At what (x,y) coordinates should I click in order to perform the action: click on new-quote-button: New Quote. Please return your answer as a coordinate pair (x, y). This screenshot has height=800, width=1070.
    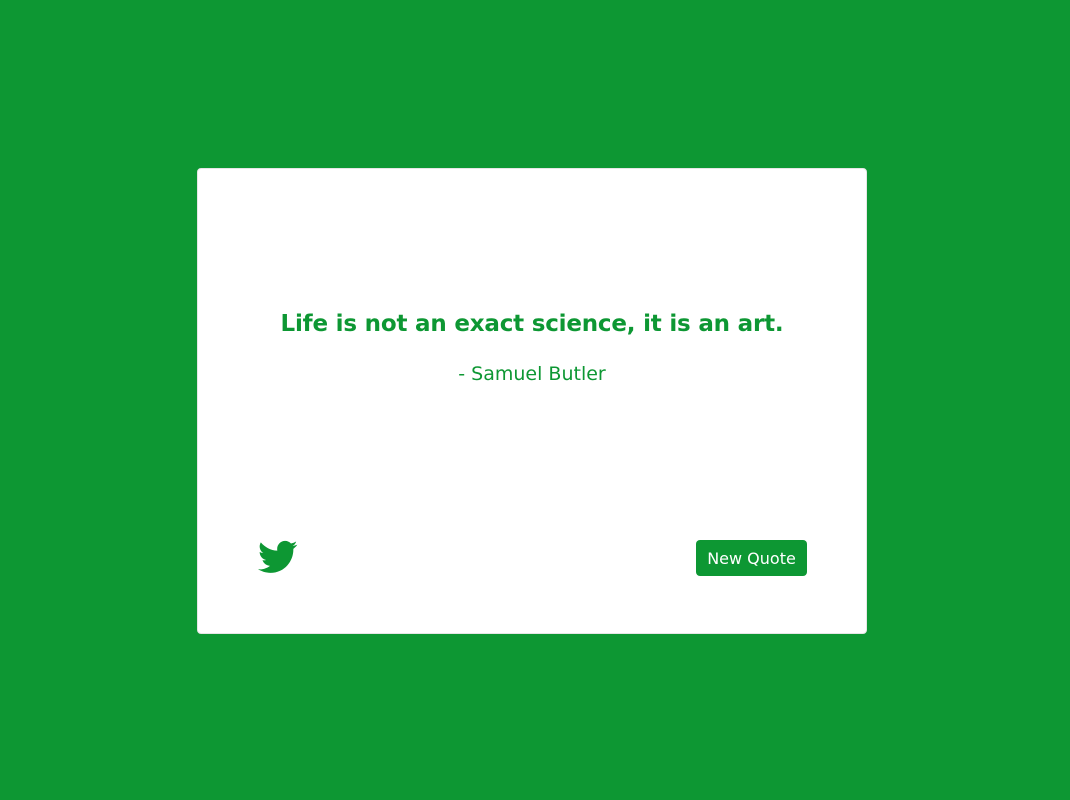
    Looking at the image, I should click on (751, 558).